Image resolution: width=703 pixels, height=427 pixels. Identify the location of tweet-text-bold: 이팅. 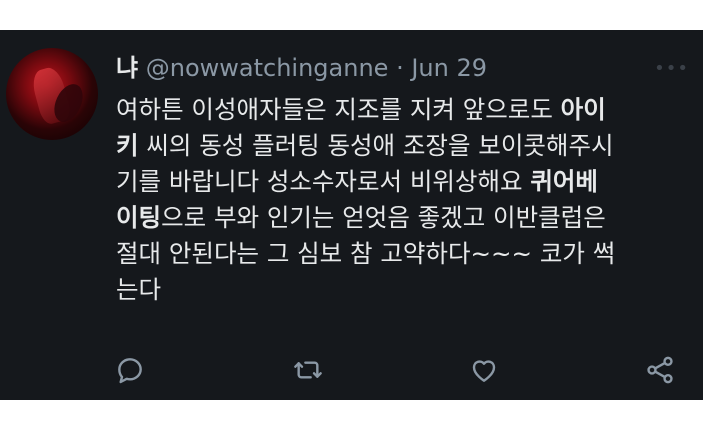
(139, 217).